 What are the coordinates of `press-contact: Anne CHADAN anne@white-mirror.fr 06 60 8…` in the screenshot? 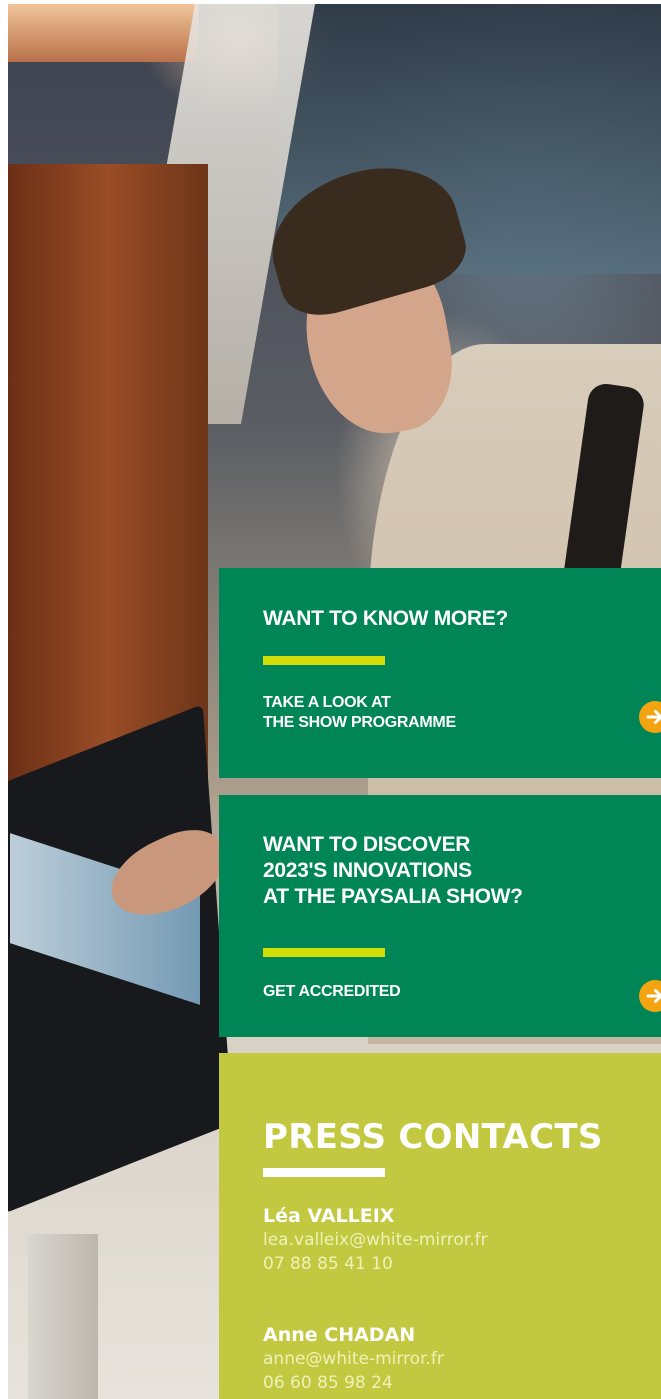 It's located at (353, 1359).